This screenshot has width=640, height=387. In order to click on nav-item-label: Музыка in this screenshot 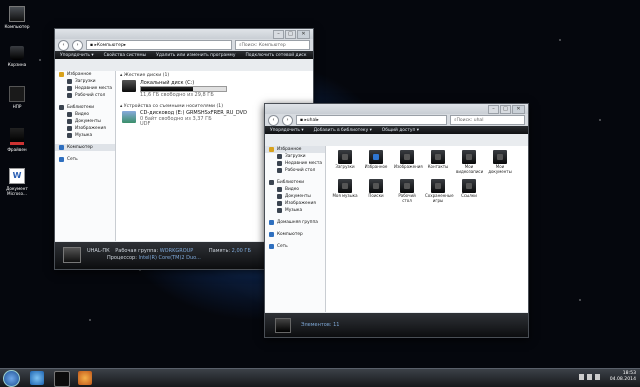, I will do `click(294, 210)`.